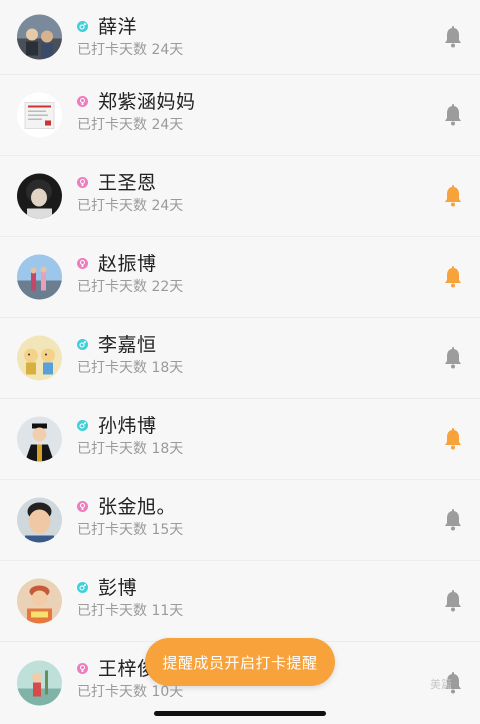 The image size is (480, 724). Describe the element at coordinates (240, 37) in the screenshot. I see `list-item: 薛洋 已打卡天数 24天` at that location.